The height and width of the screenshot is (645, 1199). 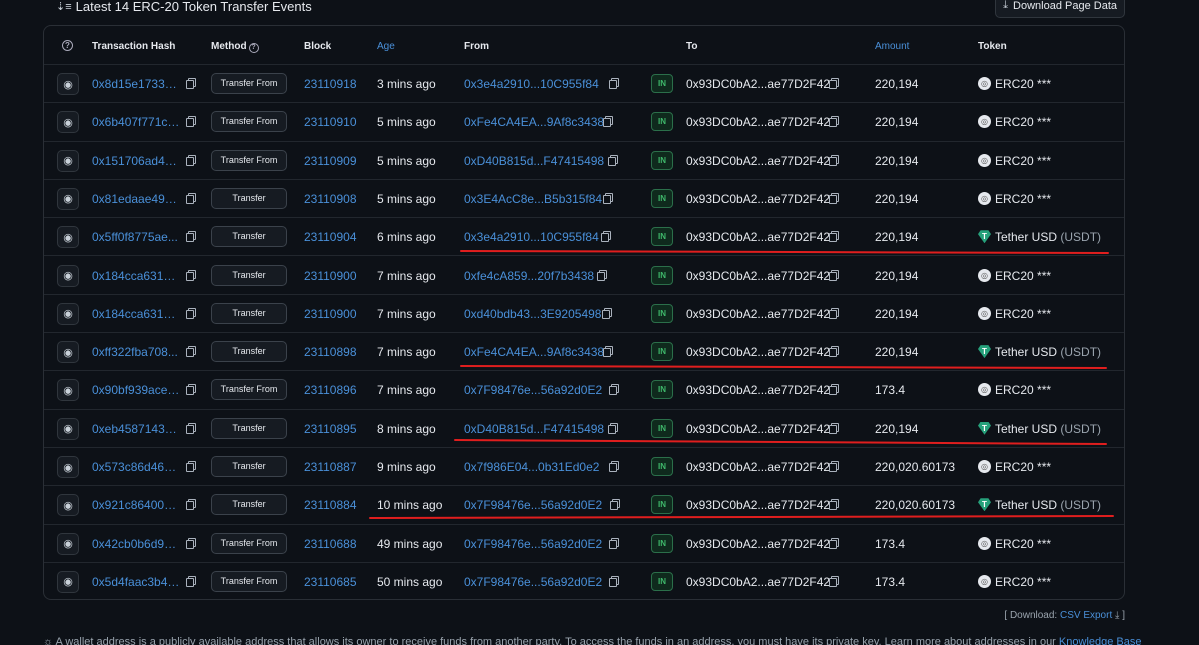 What do you see at coordinates (1060, 9) in the screenshot?
I see `download-page-data-button: ⤓ Download Page Data` at bounding box center [1060, 9].